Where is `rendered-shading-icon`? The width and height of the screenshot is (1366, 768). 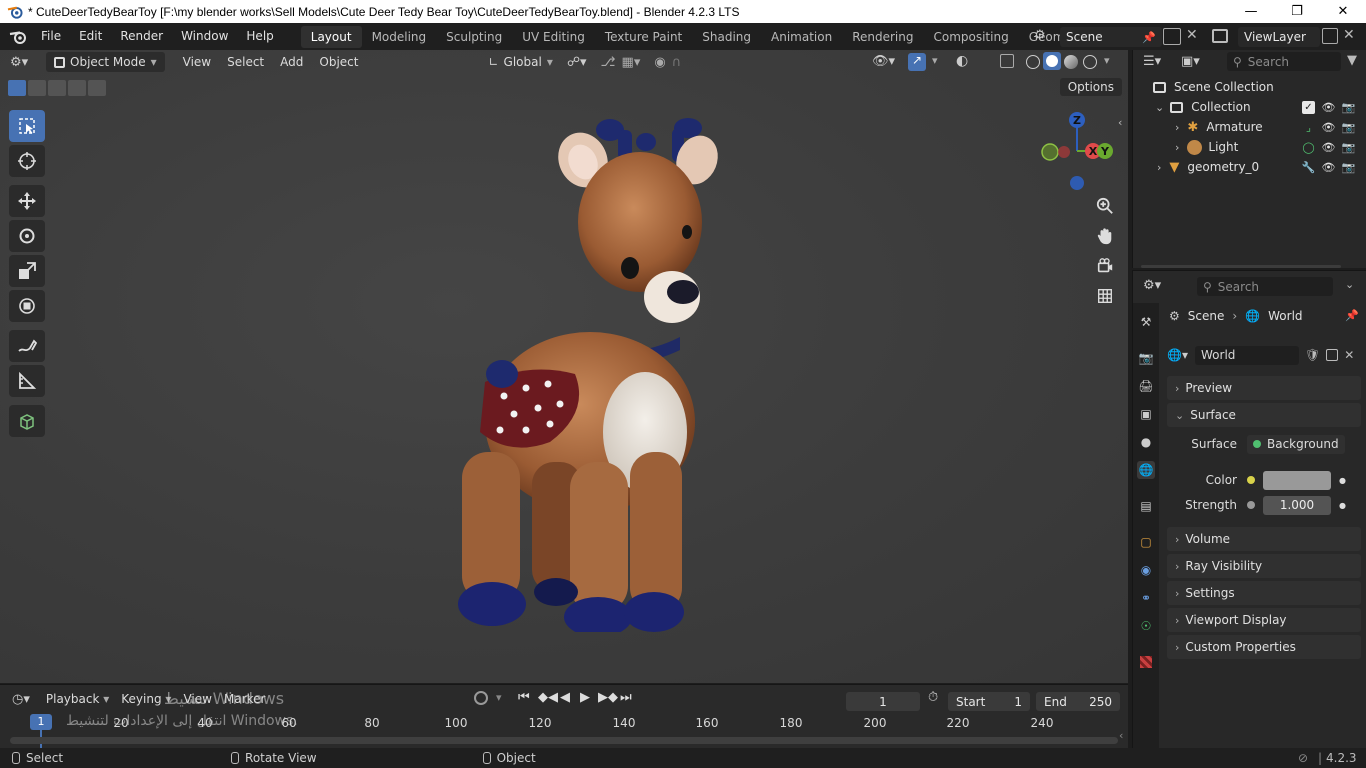 rendered-shading-icon is located at coordinates (1090, 62).